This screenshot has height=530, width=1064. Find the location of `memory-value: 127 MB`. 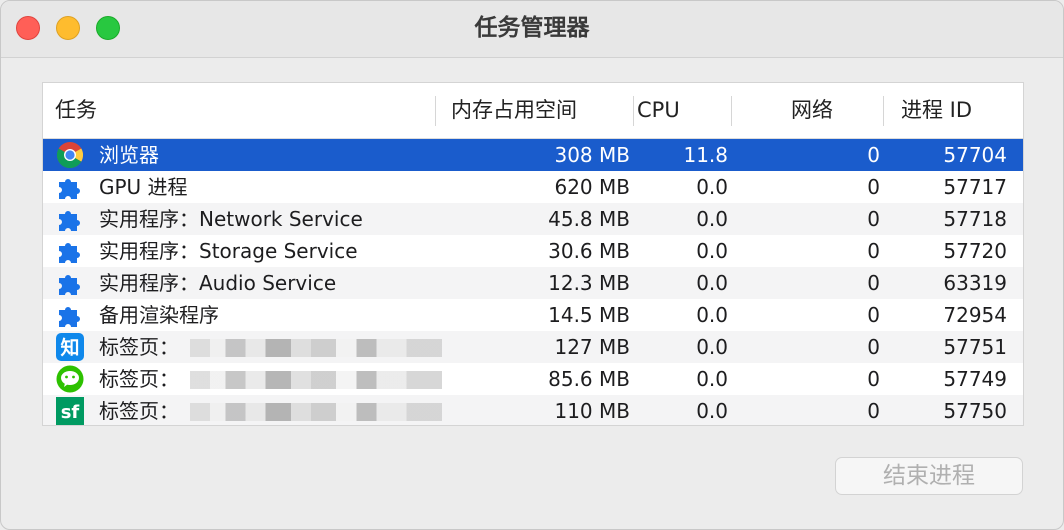

memory-value: 127 MB is located at coordinates (592, 347).